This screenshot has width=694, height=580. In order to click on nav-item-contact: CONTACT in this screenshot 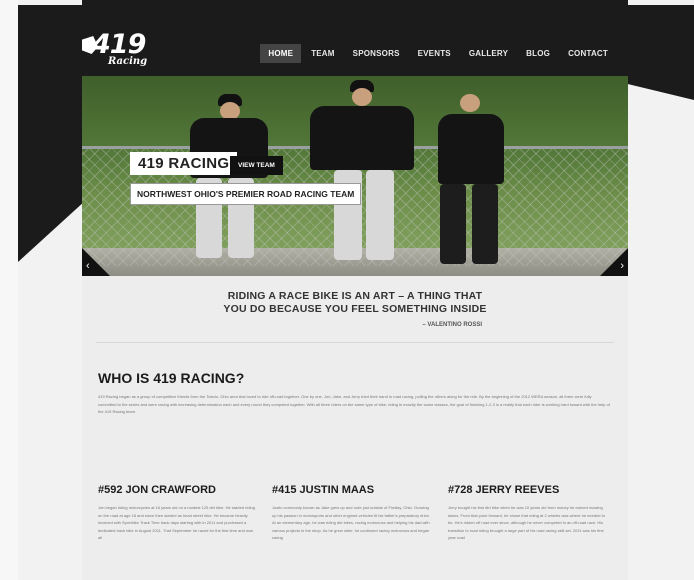, I will do `click(588, 53)`.